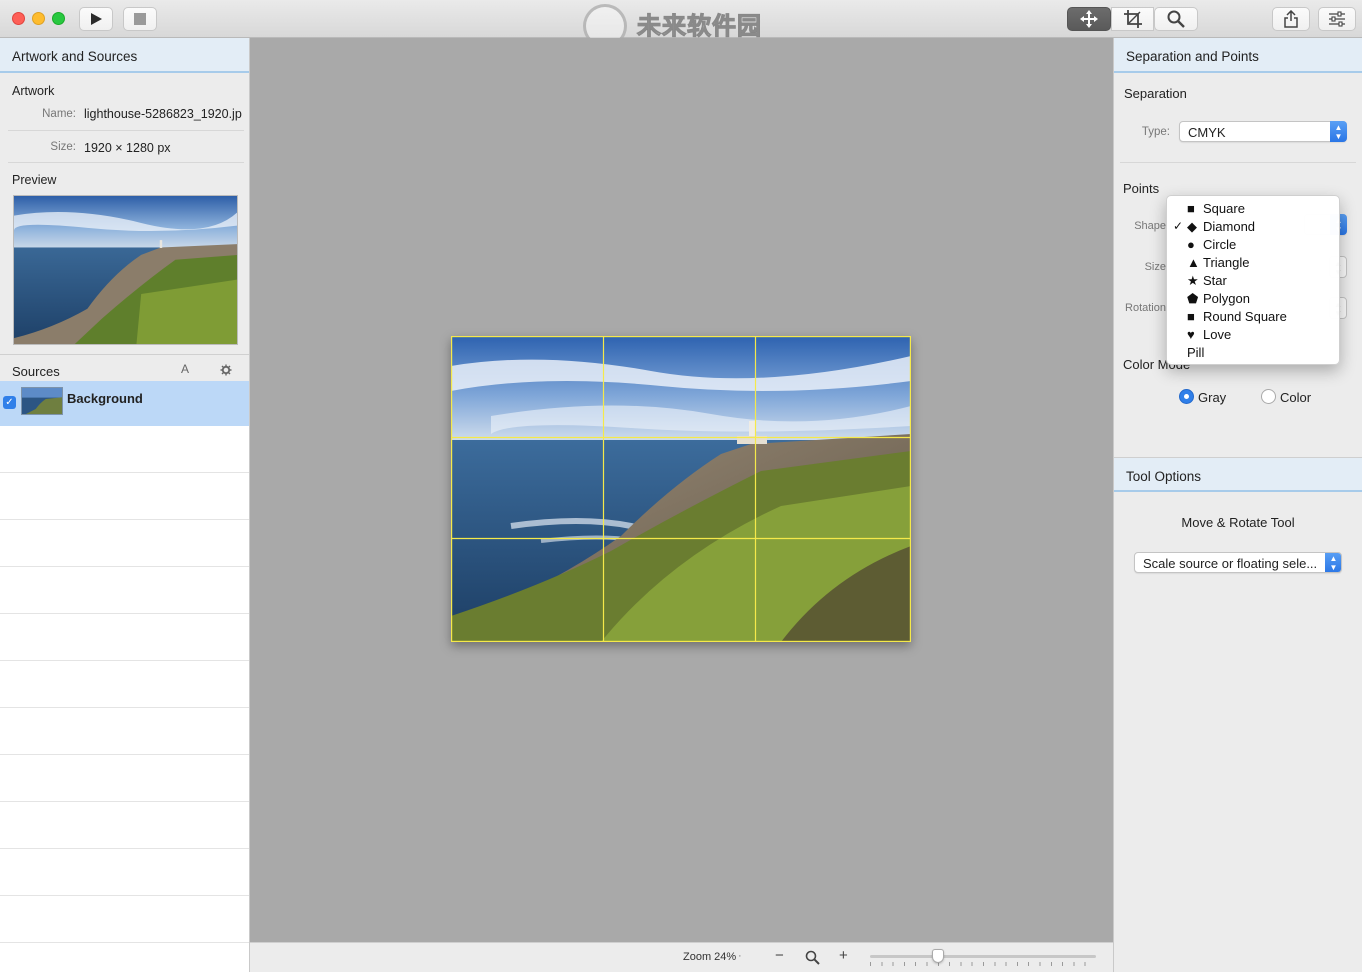 The image size is (1362, 972). Describe the element at coordinates (124, 369) in the screenshot. I see `sources-header: Sources A` at that location.